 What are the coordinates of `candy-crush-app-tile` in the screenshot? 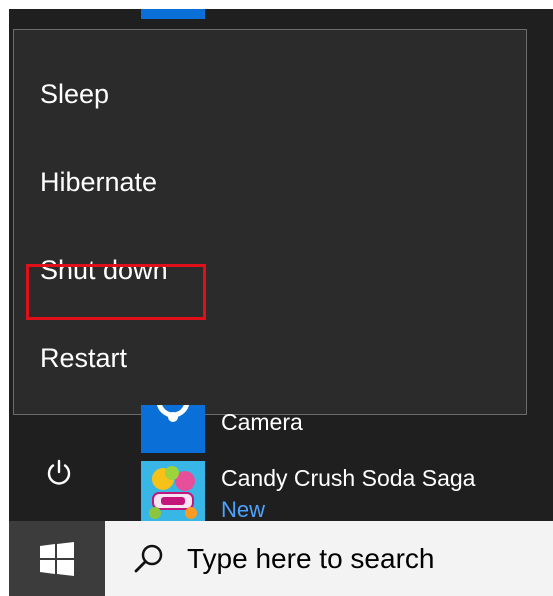 It's located at (173, 493).